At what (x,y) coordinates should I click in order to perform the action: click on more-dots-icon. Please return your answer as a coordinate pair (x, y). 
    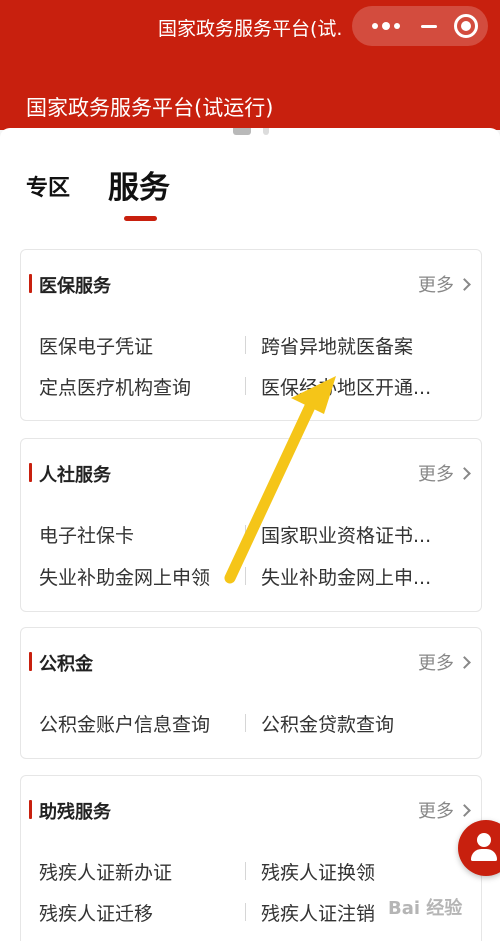
    Looking at the image, I should click on (386, 26).